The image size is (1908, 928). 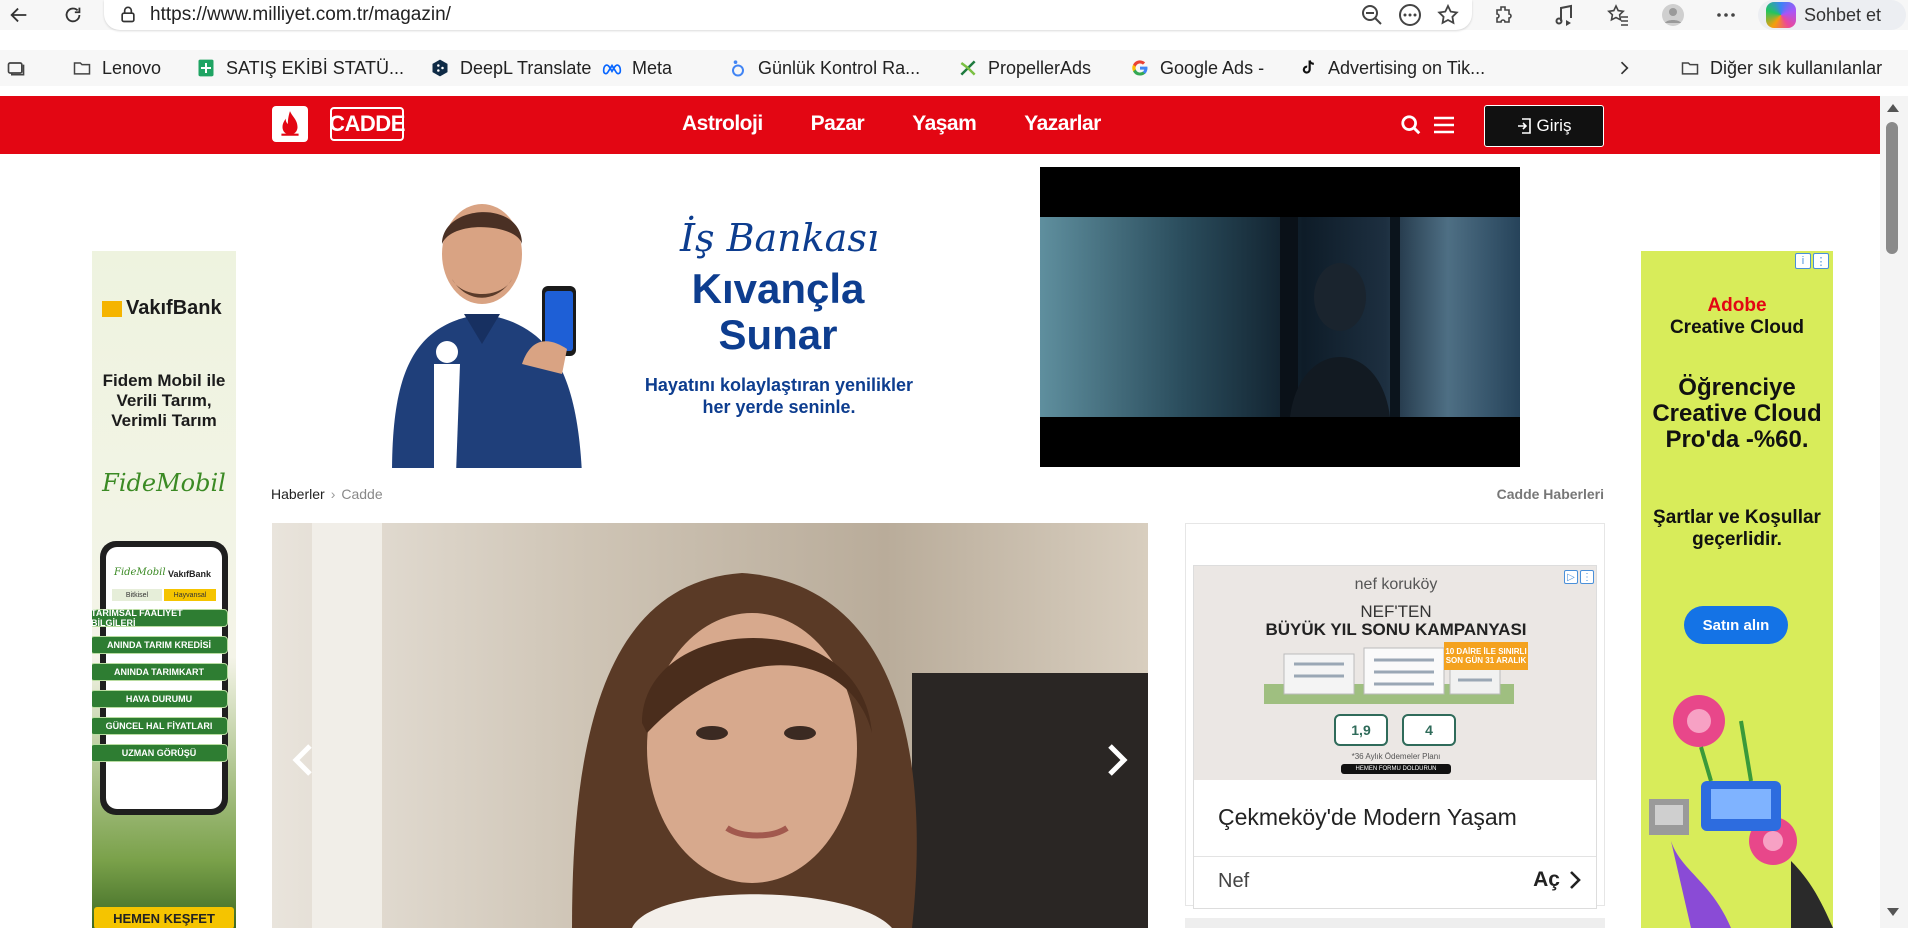 I want to click on ad-close-icon: ⋮, so click(x=1821, y=261).